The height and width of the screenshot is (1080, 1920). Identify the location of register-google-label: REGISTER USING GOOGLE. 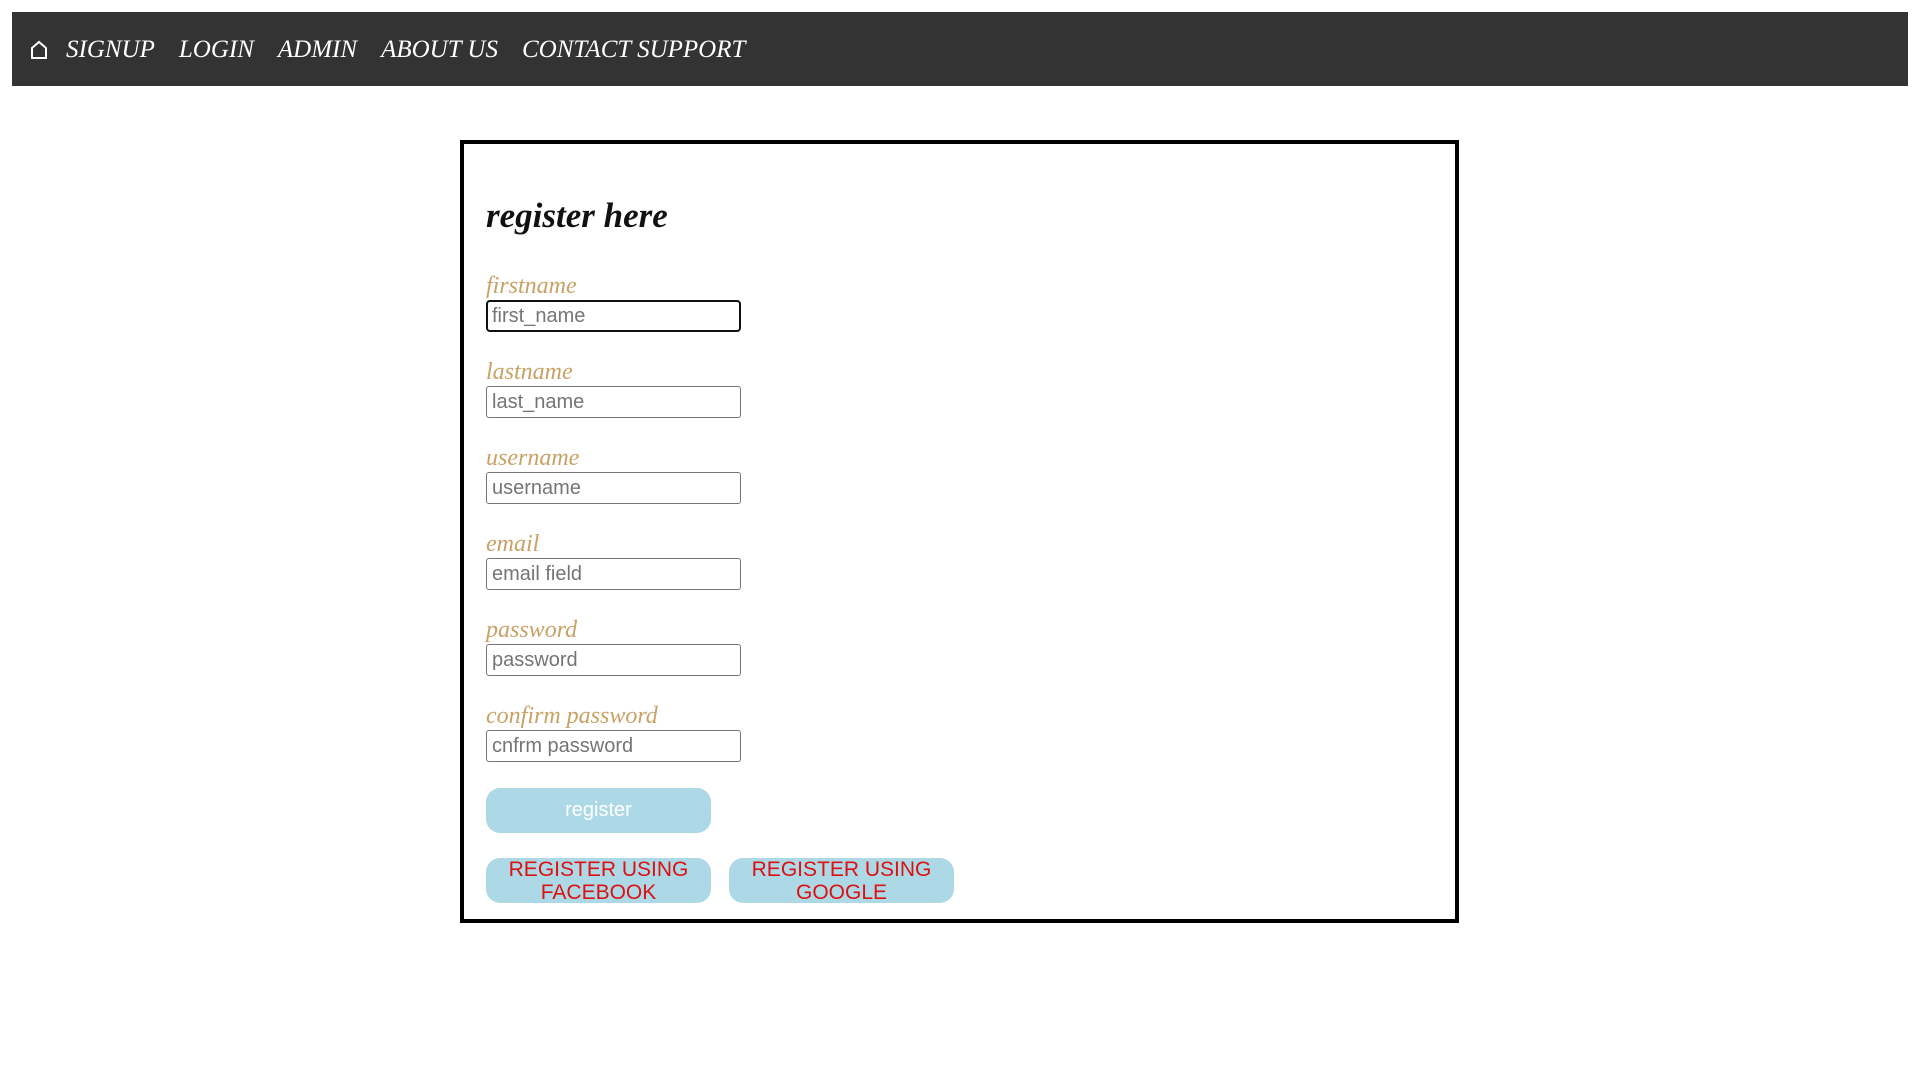
(841, 880).